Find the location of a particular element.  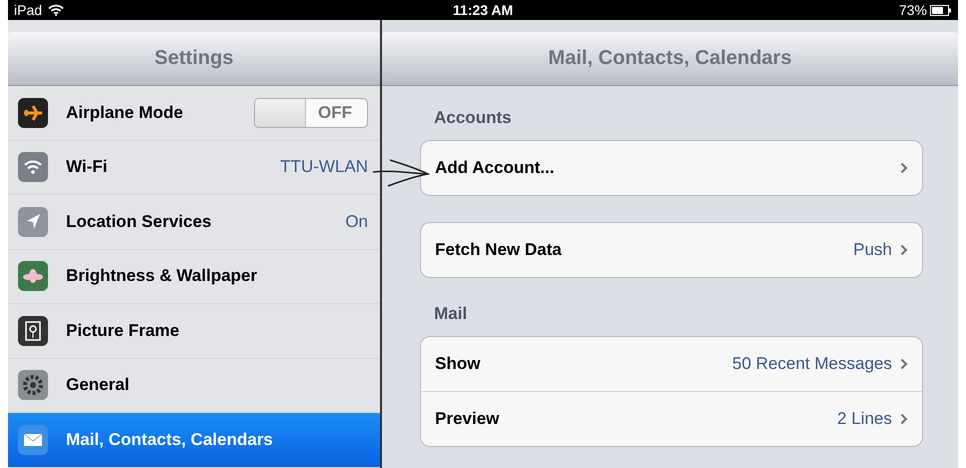

flower-icon is located at coordinates (33, 276).